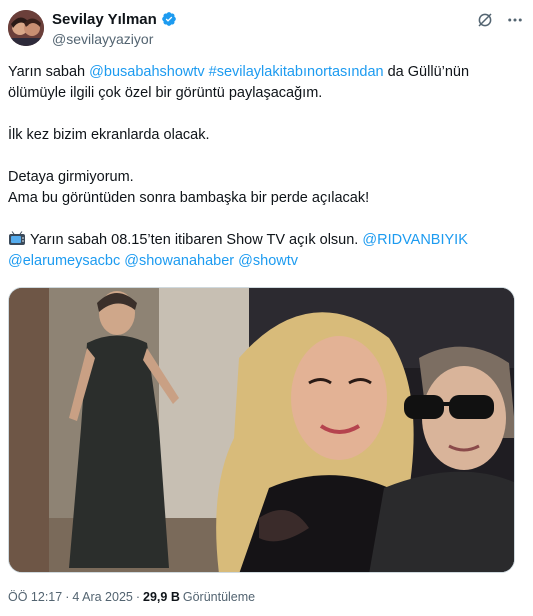 This screenshot has width=533, height=616. I want to click on paragraph-4-line-2: @elarumeysacbc @showanahaber @showtv, so click(265, 261).